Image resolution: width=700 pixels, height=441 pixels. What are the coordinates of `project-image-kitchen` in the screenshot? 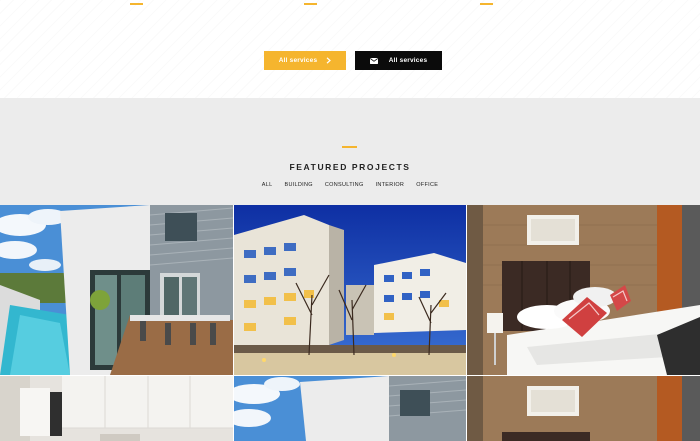 It's located at (116, 408).